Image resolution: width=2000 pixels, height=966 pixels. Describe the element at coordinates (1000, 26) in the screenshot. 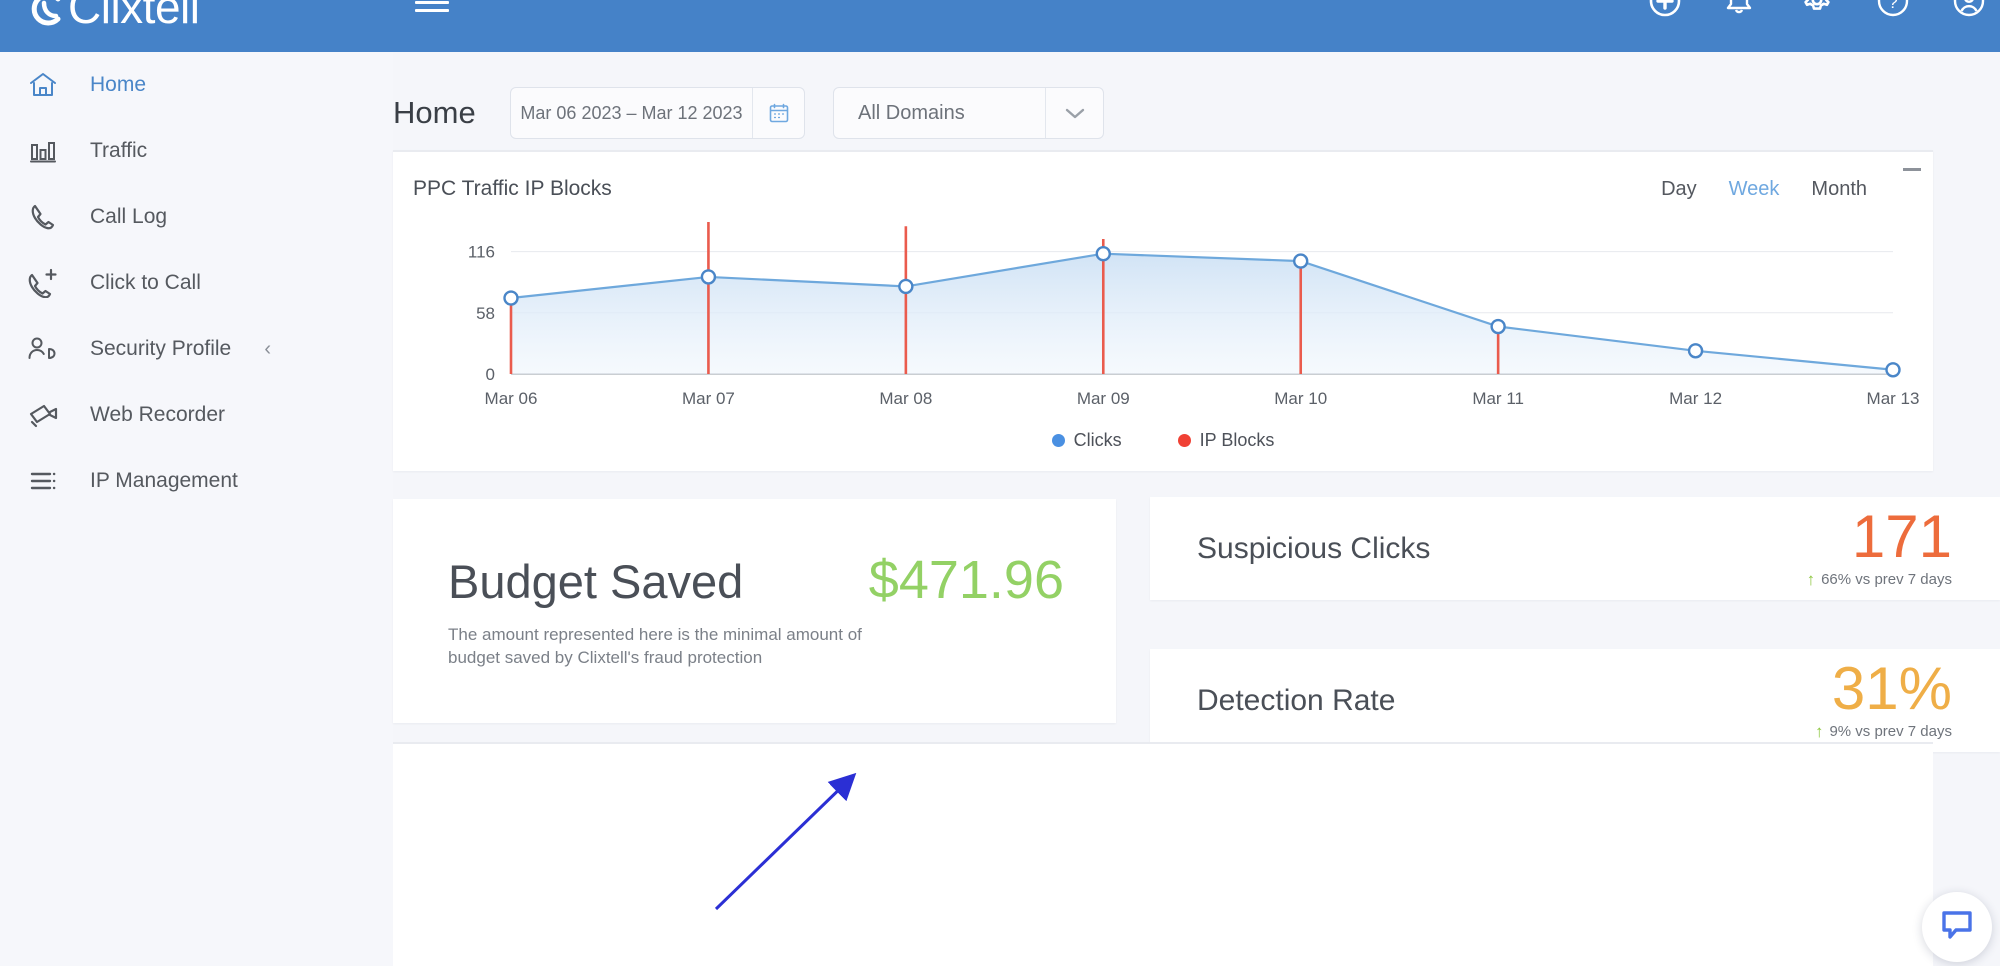

I see `top-bar: Clixtell ?` at that location.